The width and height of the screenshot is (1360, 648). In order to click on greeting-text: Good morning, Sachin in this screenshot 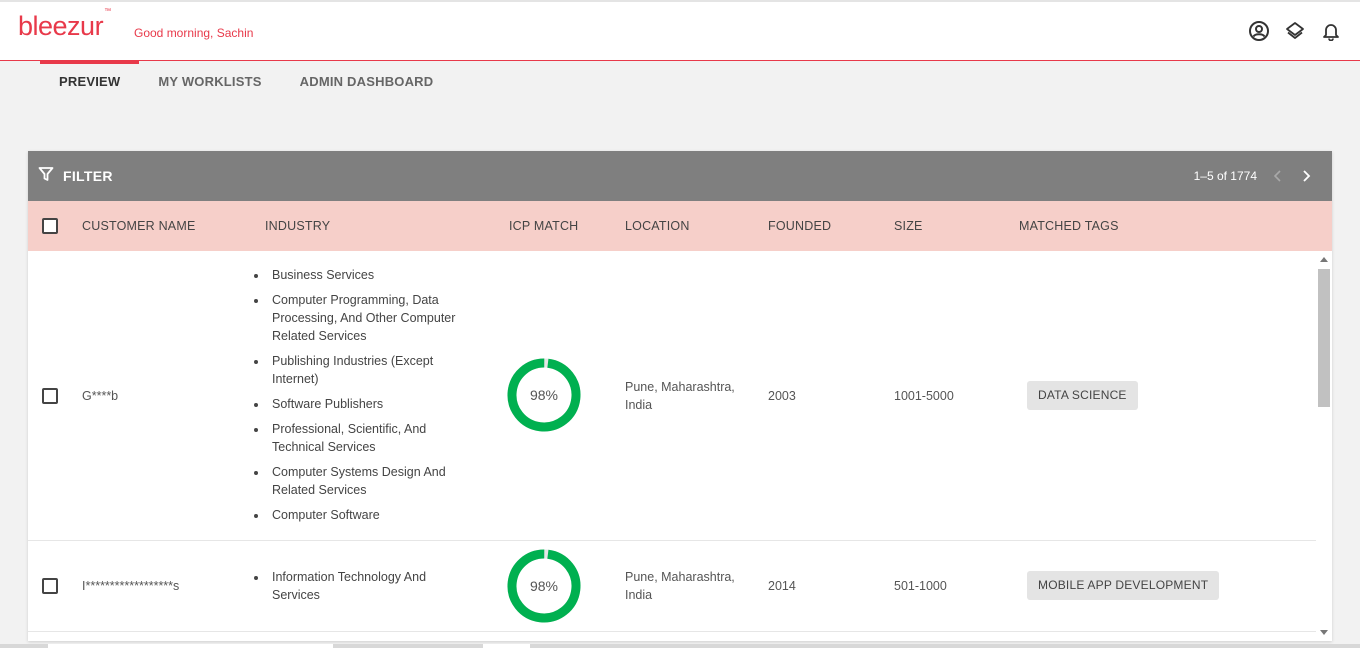, I will do `click(194, 33)`.